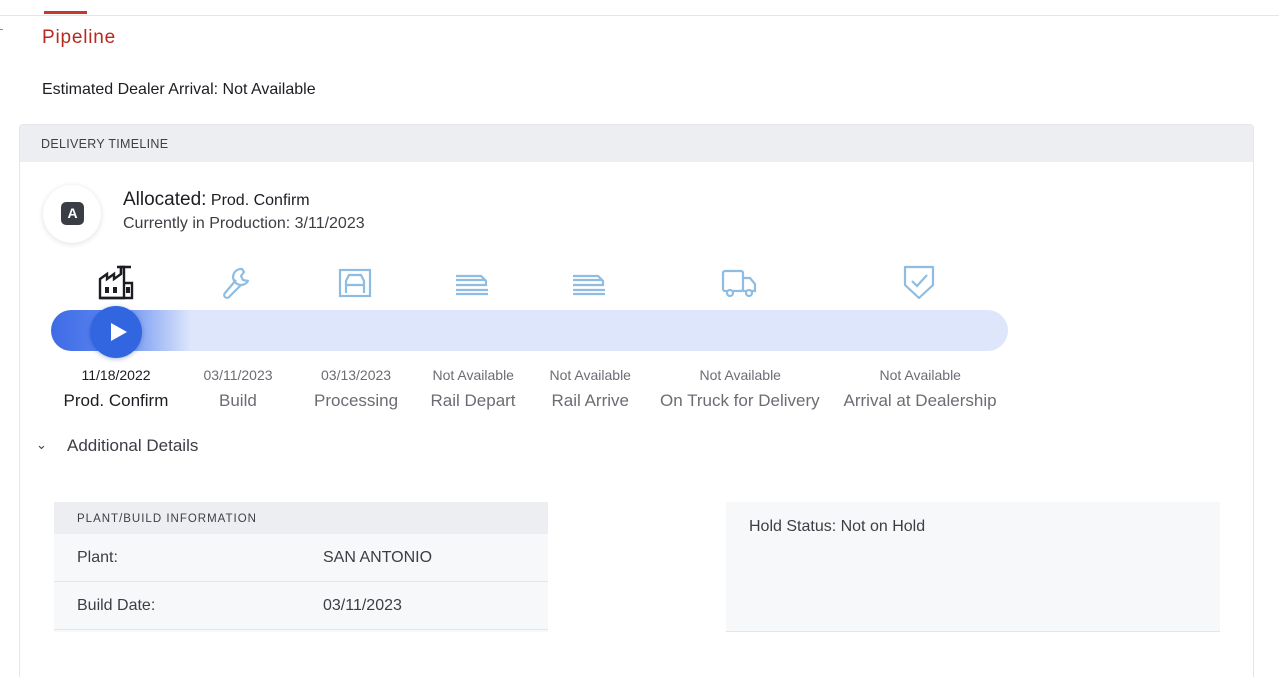  I want to click on active-tab-indicator, so click(65, 12).